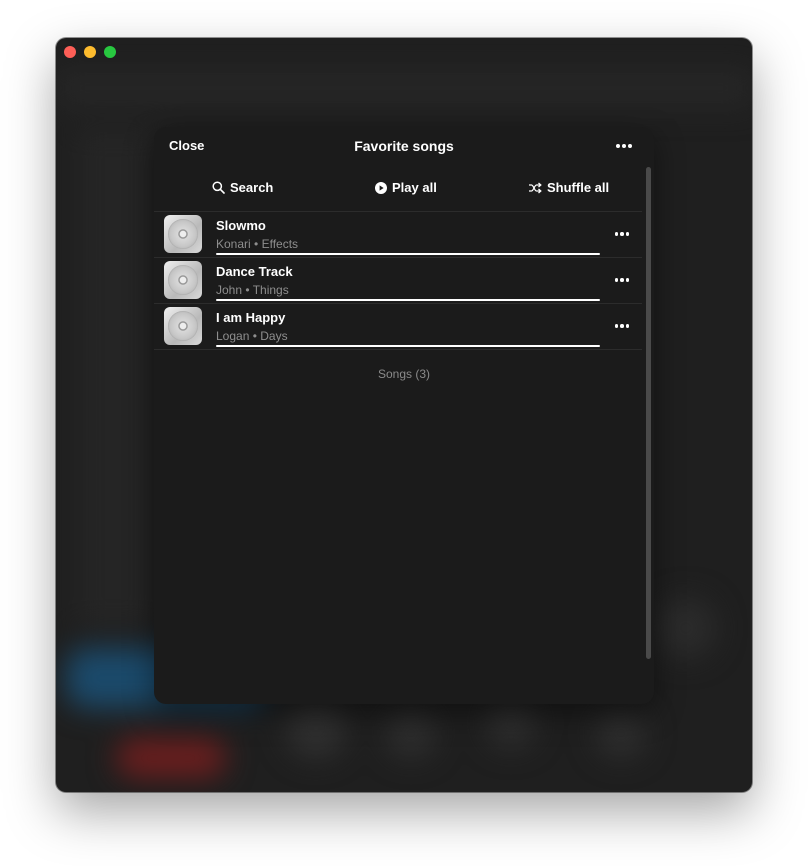 The image size is (808, 866). I want to click on window-close-button, so click(70, 52).